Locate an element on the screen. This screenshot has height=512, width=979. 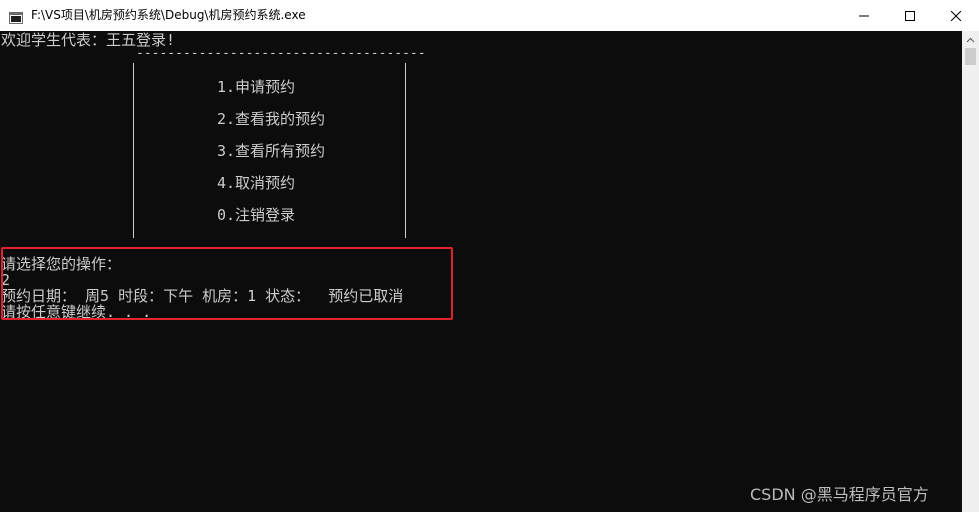
menu-item-view-mine: 2.查看我的预约 is located at coordinates (271, 119).